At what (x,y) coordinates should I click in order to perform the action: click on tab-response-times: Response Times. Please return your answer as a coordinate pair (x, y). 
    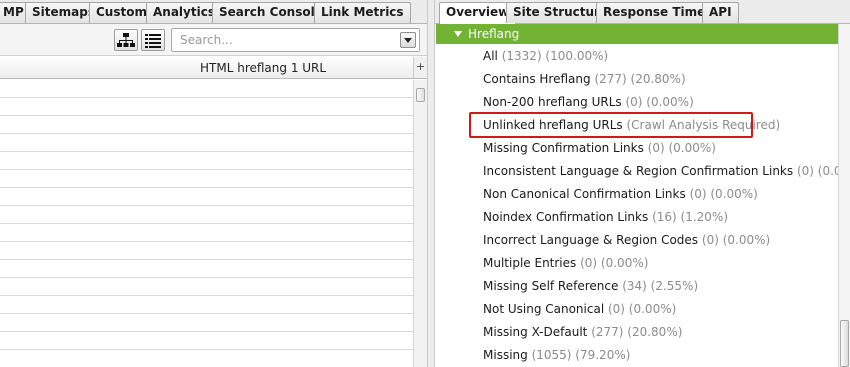
    Looking at the image, I should click on (658, 12).